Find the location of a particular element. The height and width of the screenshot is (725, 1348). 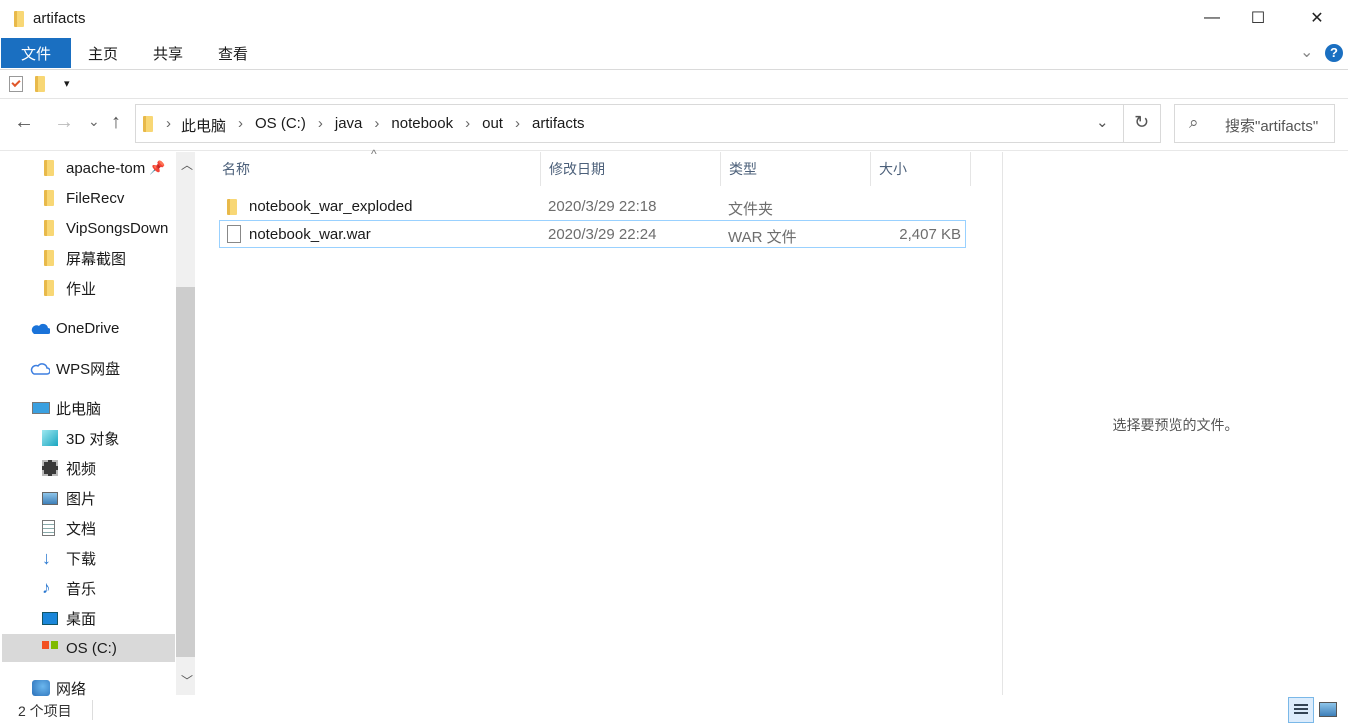

file-type: 文件夹 is located at coordinates (751, 209).